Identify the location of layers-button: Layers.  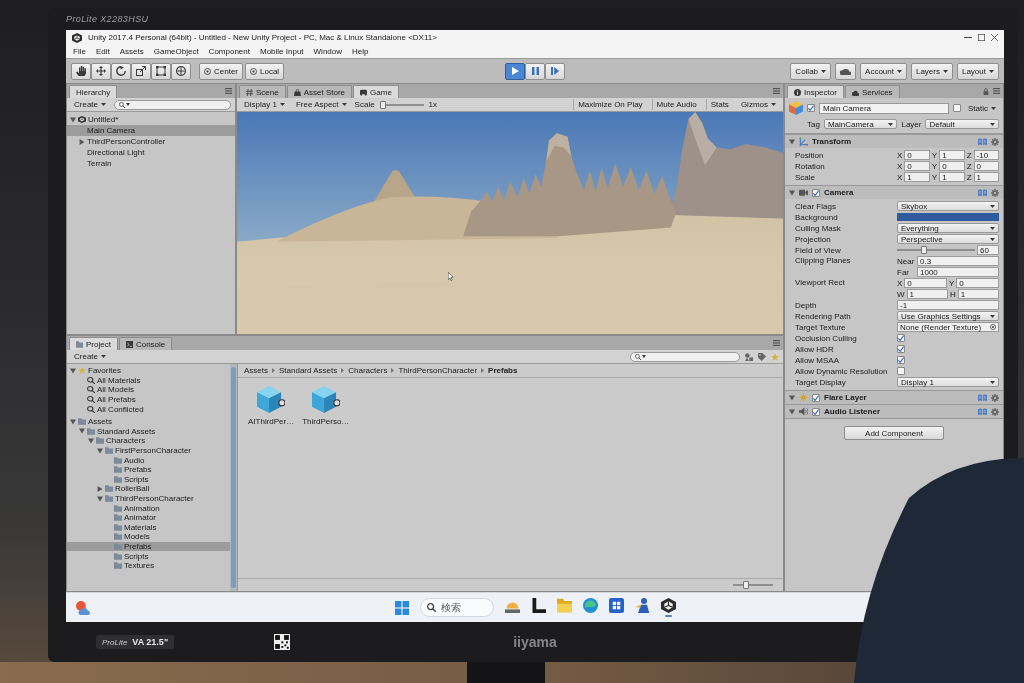
(931, 71).